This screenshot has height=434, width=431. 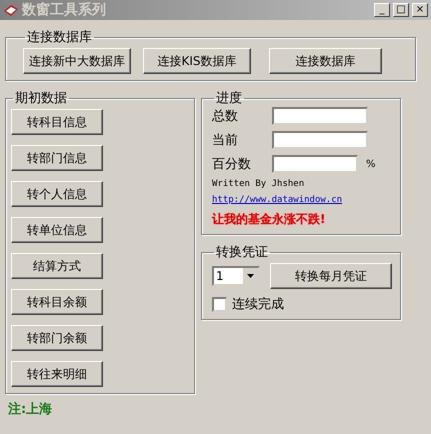 What do you see at coordinates (219, 304) in the screenshot?
I see `checkbox` at bounding box center [219, 304].